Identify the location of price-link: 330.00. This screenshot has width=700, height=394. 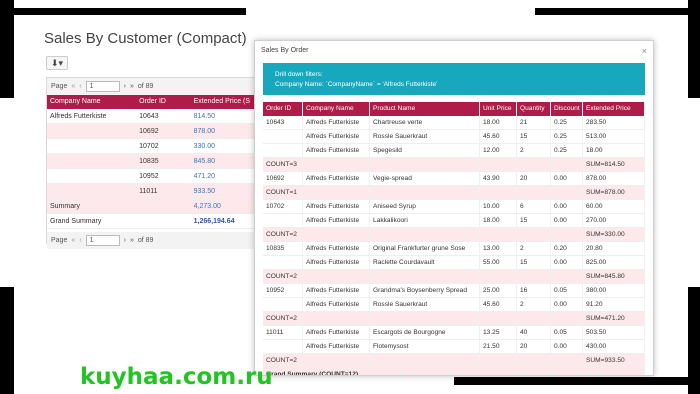
(223, 146).